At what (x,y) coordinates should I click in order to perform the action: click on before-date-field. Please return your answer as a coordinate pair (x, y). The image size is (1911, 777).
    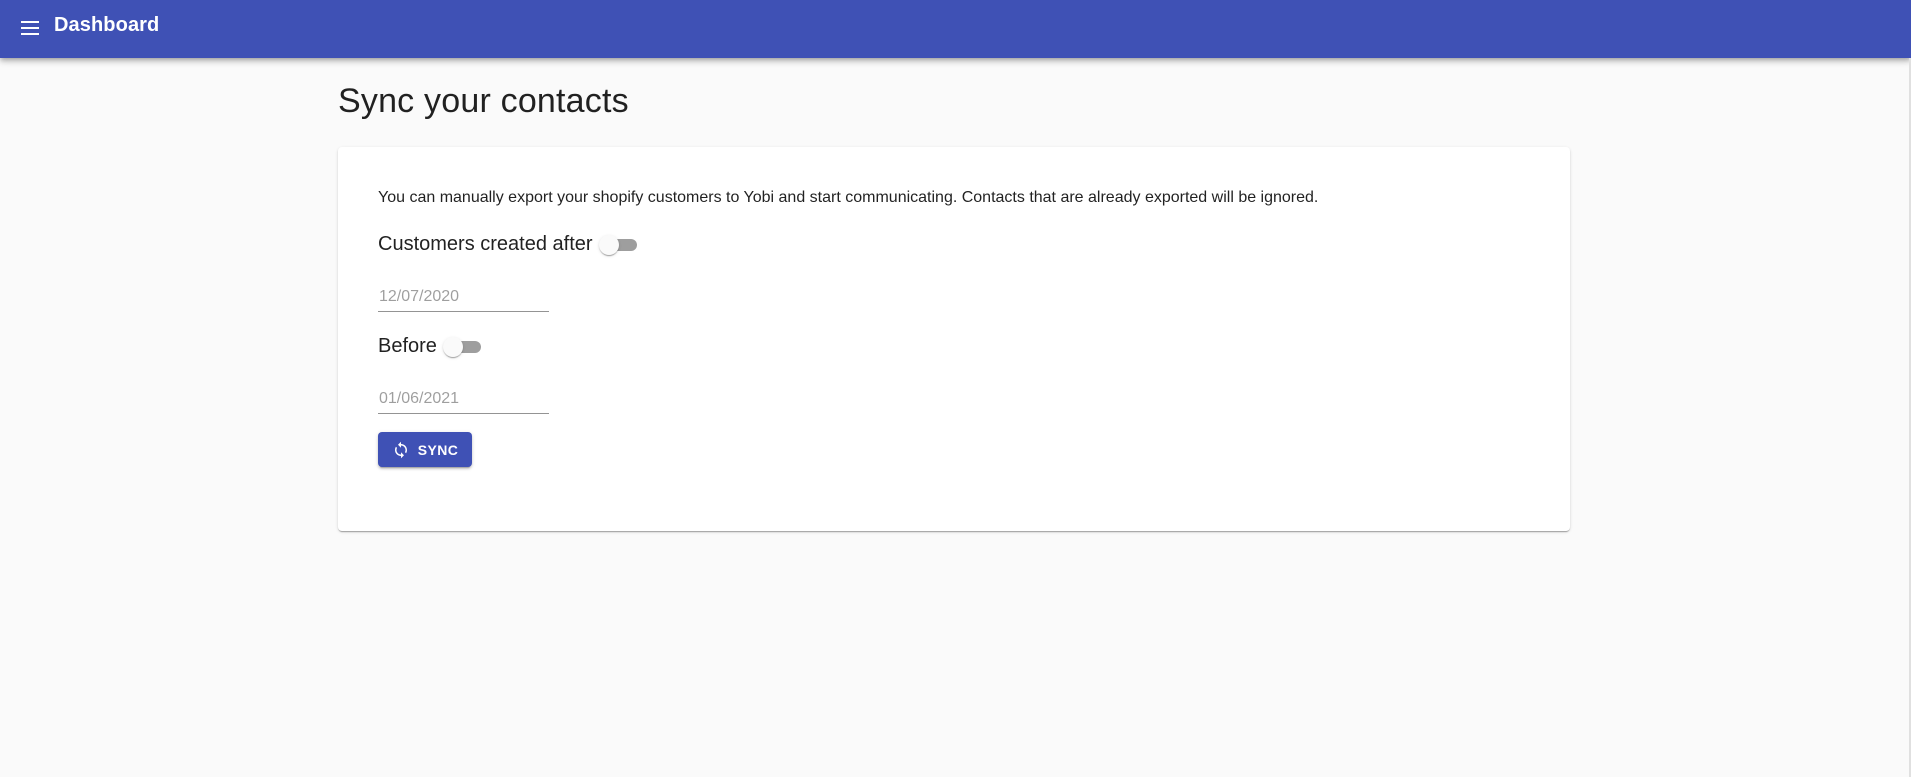
    Looking at the image, I should click on (463, 399).